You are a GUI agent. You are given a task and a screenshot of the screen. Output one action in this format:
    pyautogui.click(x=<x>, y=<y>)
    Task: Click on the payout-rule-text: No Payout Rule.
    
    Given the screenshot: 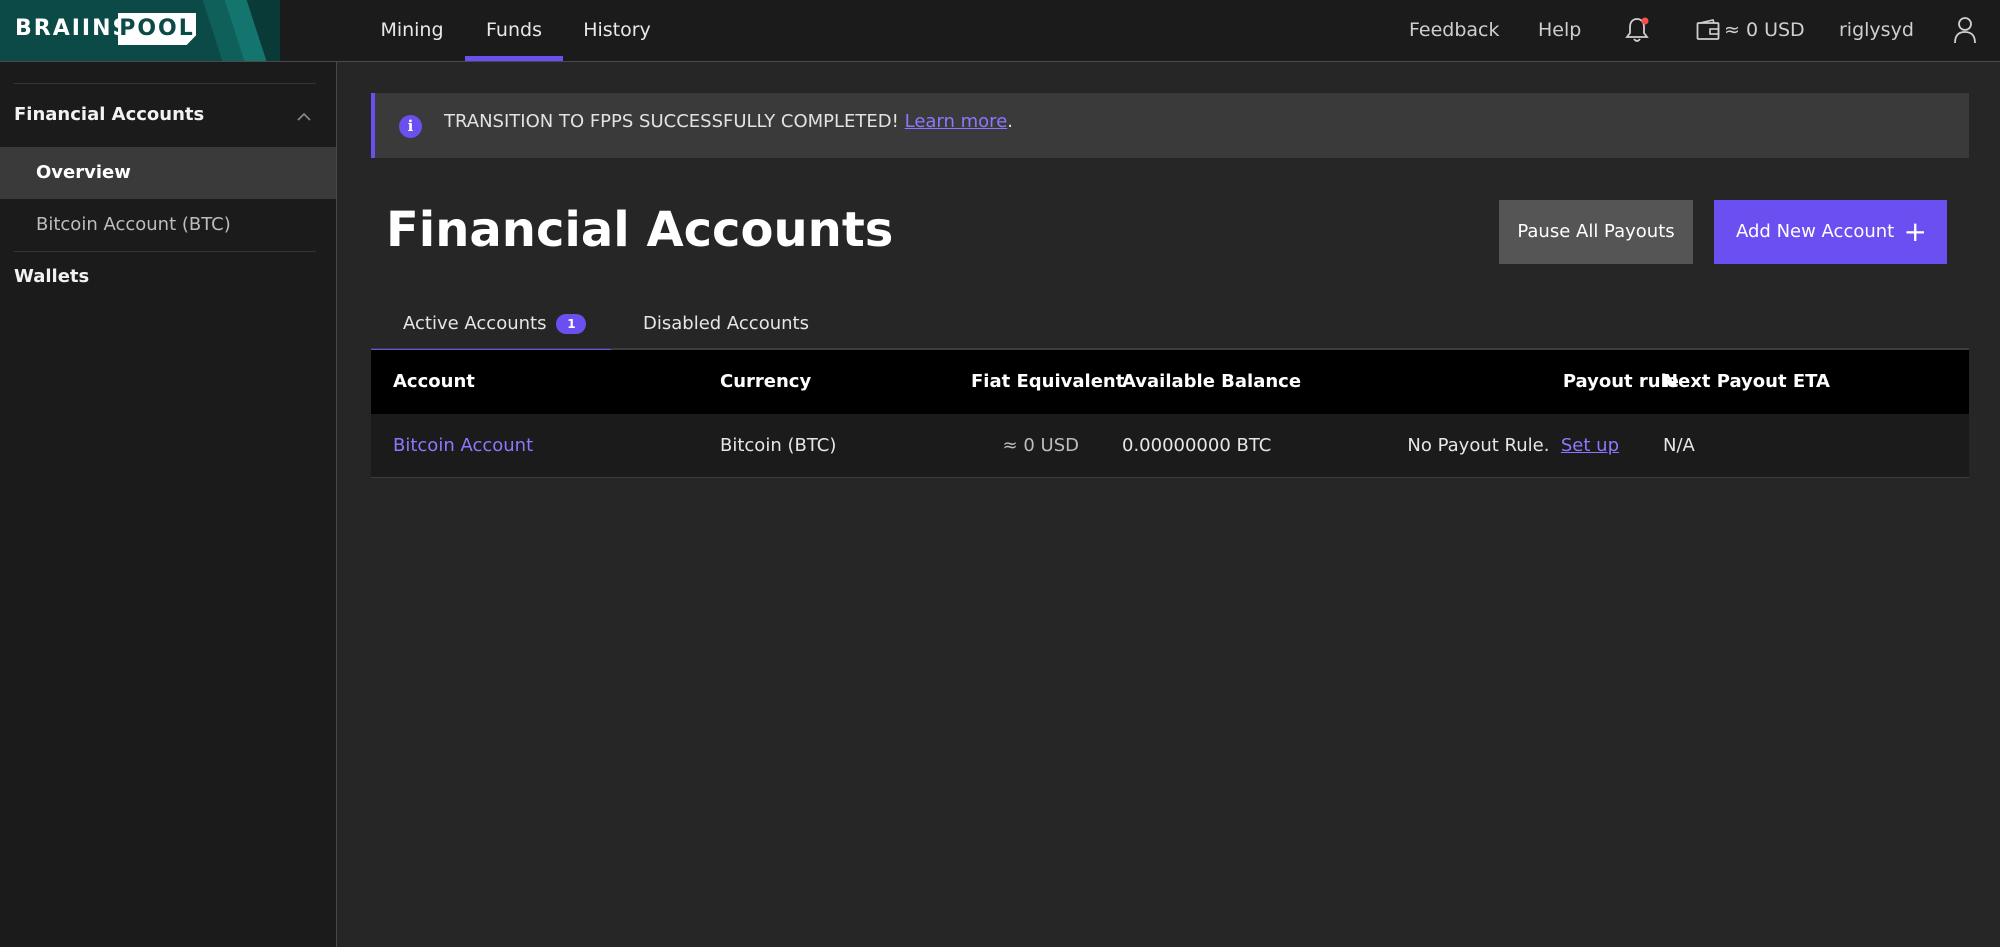 What is the action you would take?
    pyautogui.click(x=1478, y=445)
    